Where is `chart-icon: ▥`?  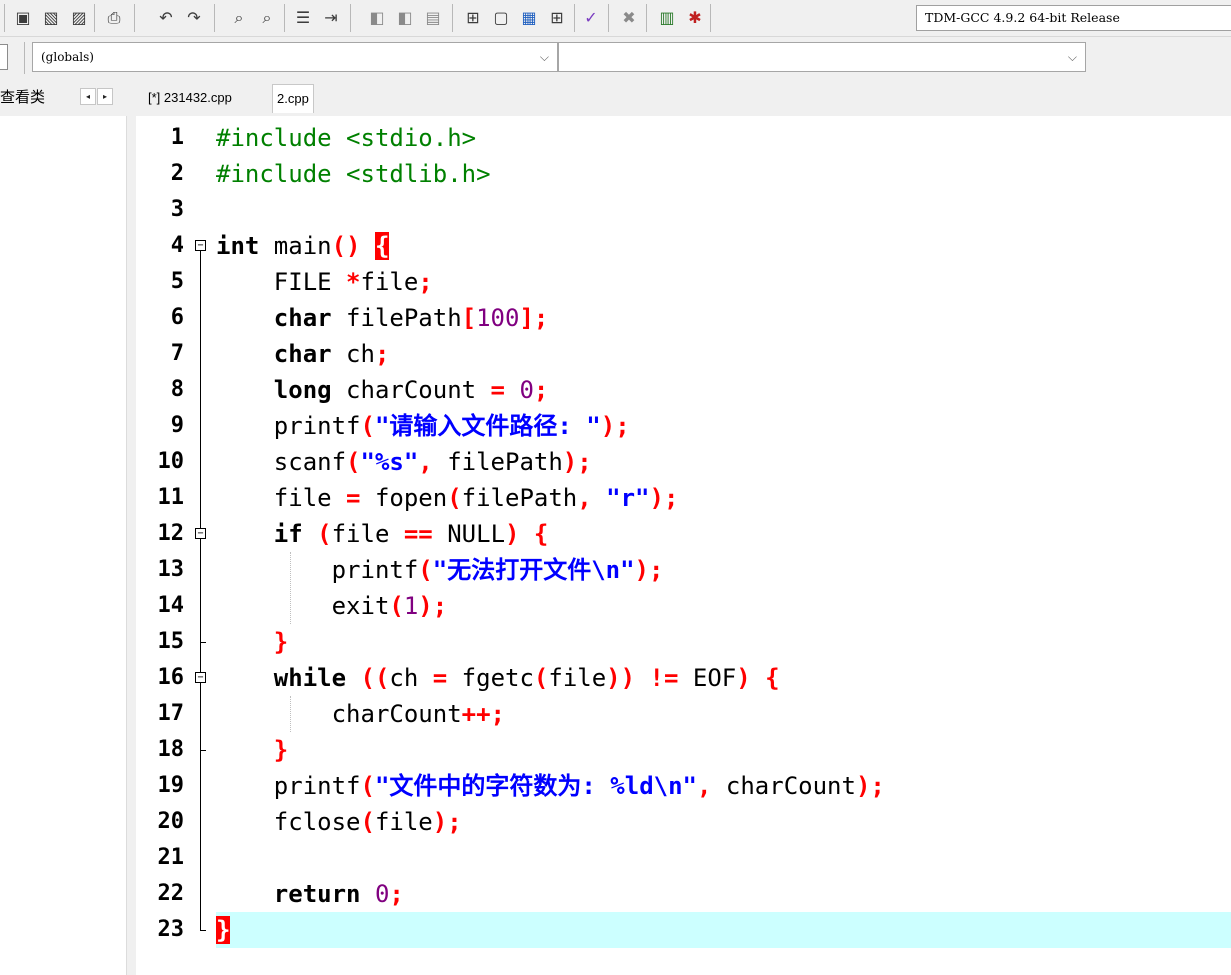
chart-icon: ▥ is located at coordinates (667, 18).